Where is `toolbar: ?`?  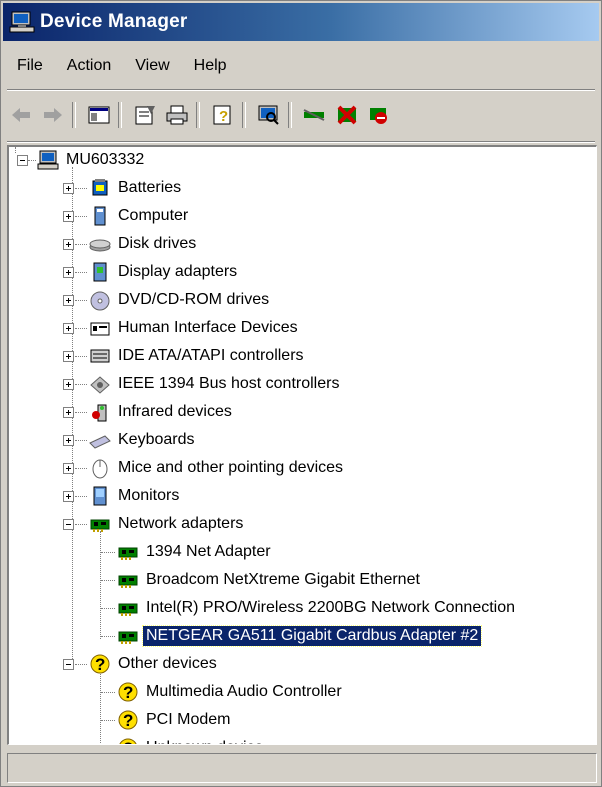 toolbar: ? is located at coordinates (301, 115).